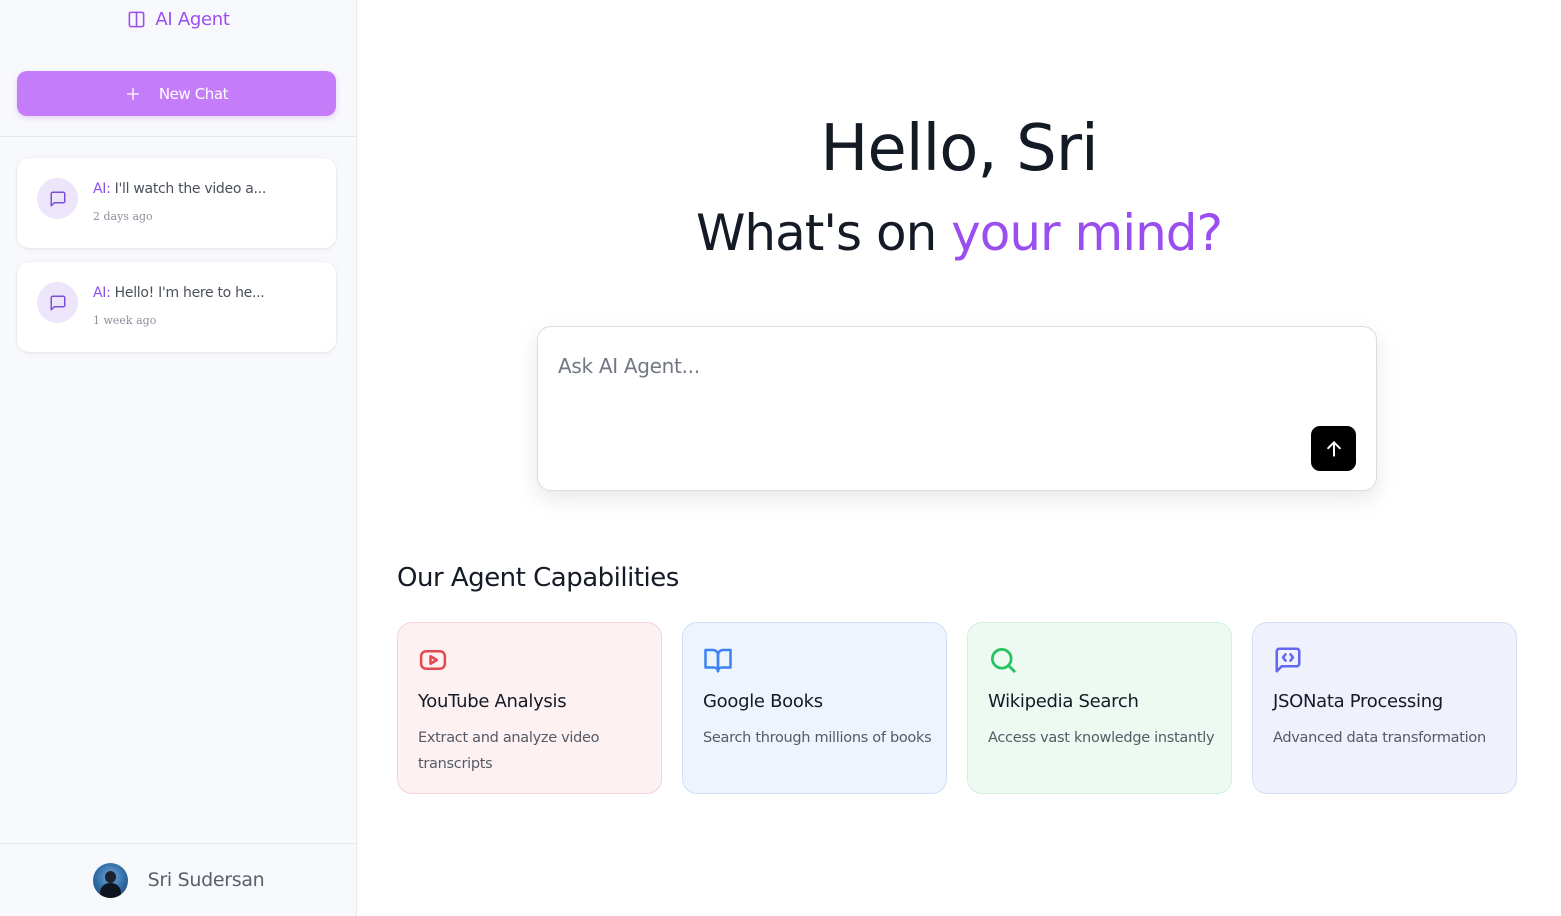  What do you see at coordinates (957, 408) in the screenshot?
I see `prompt-box` at bounding box center [957, 408].